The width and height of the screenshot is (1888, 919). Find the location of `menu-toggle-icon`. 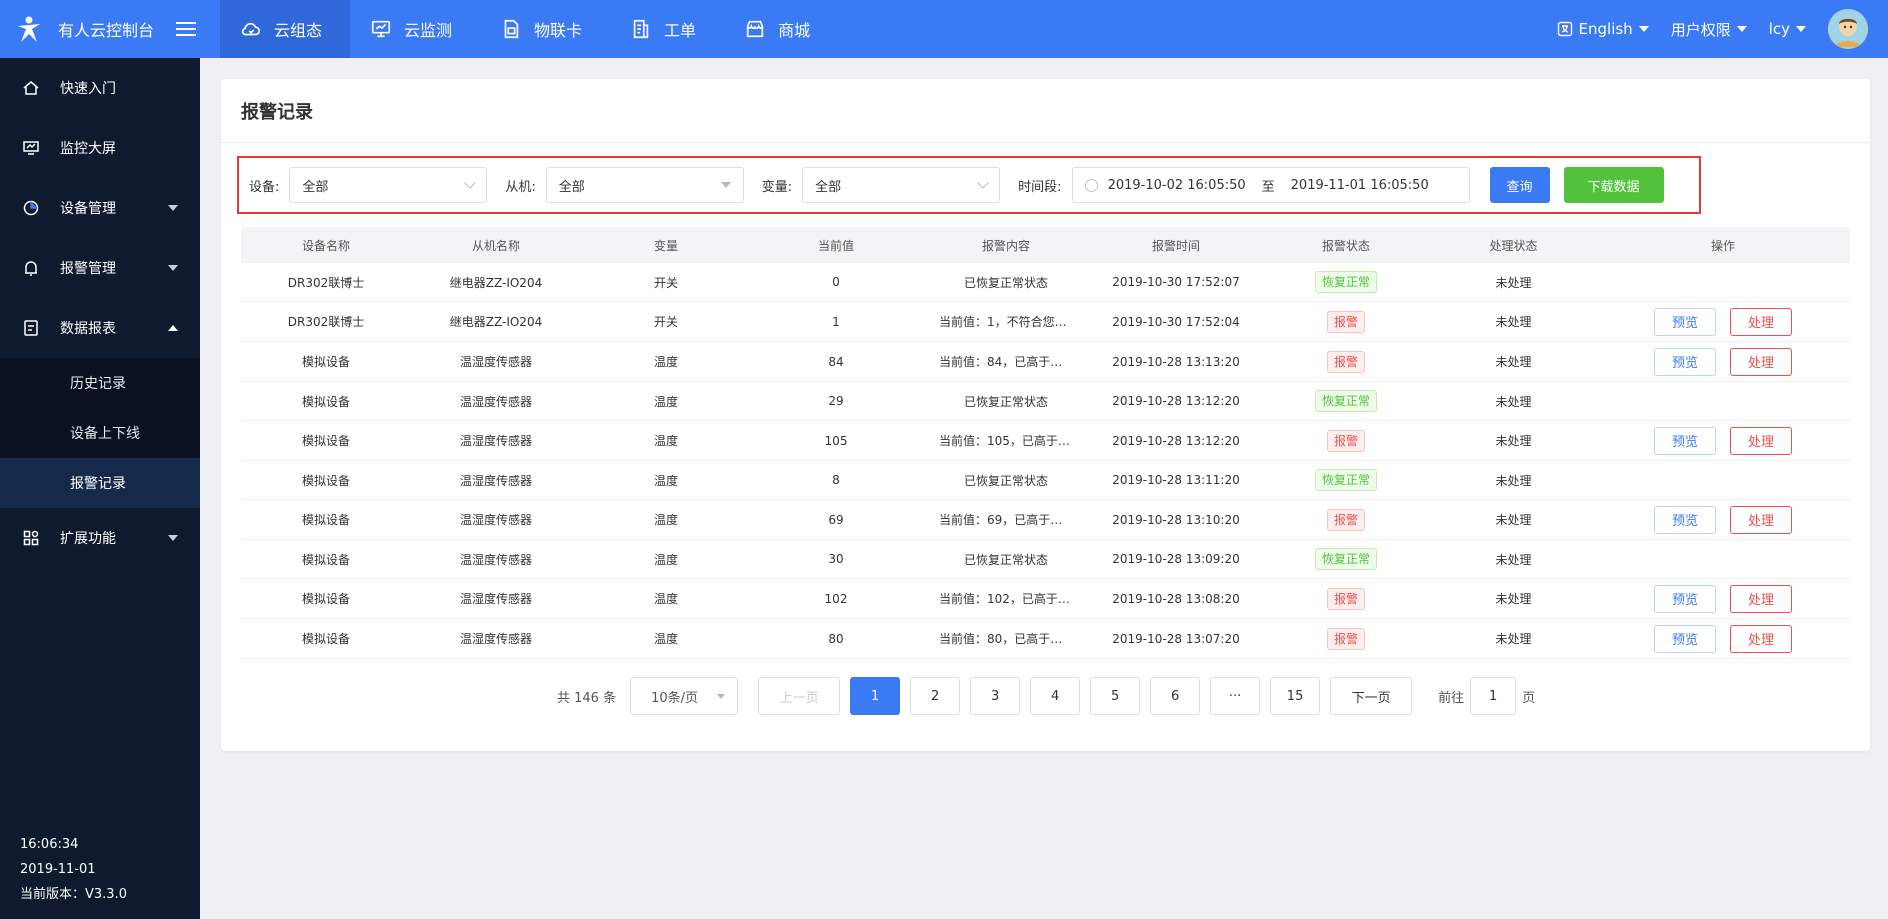

menu-toggle-icon is located at coordinates (187, 29).